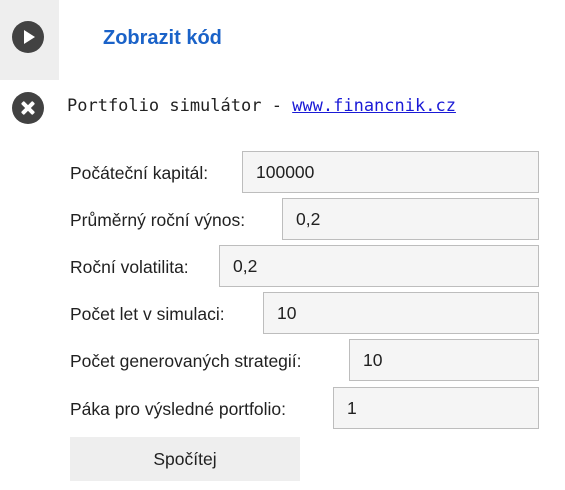  What do you see at coordinates (410, 219) in the screenshot?
I see `average-return-input` at bounding box center [410, 219].